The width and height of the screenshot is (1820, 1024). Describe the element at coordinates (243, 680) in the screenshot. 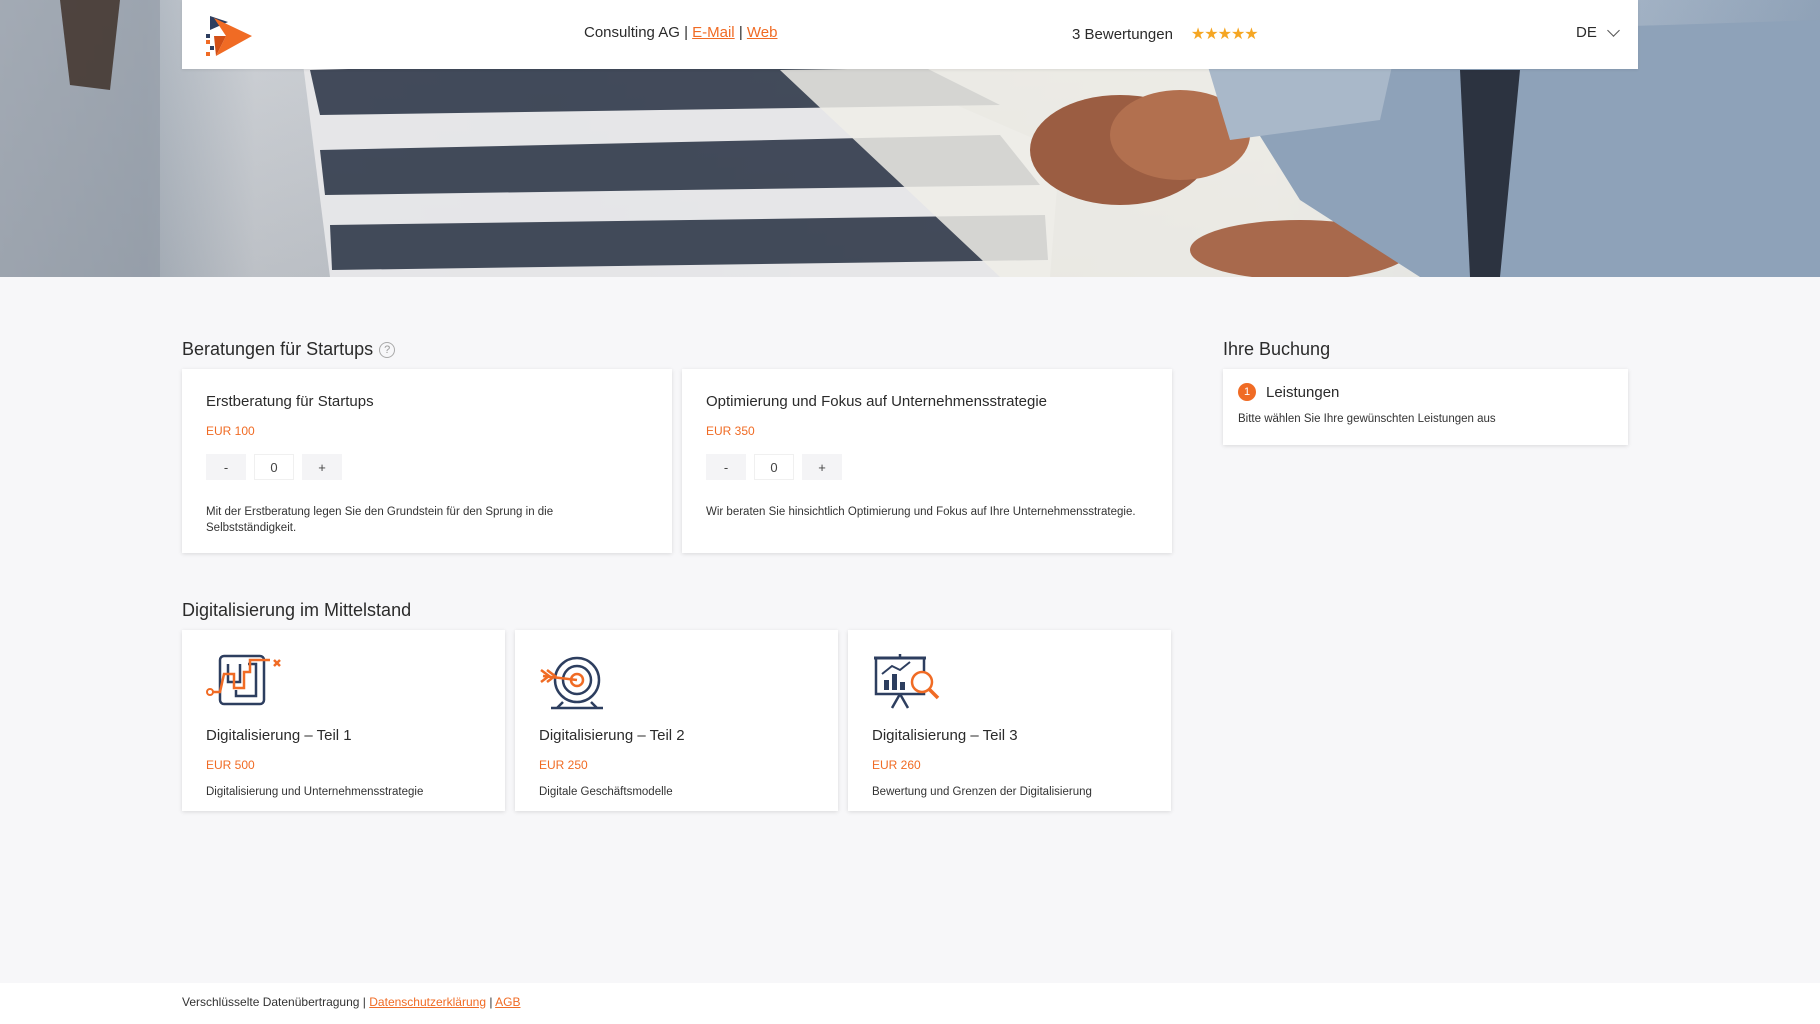

I see `maze-icon` at that location.